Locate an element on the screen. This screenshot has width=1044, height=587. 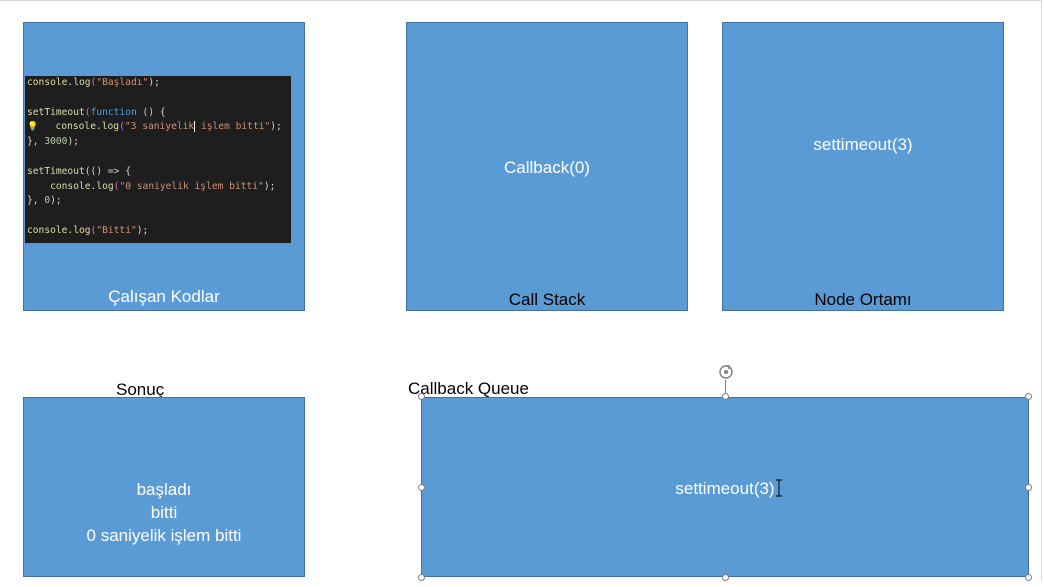
code-line-8: console.log("0 saniyelik işlem bitti"); is located at coordinates (163, 186).